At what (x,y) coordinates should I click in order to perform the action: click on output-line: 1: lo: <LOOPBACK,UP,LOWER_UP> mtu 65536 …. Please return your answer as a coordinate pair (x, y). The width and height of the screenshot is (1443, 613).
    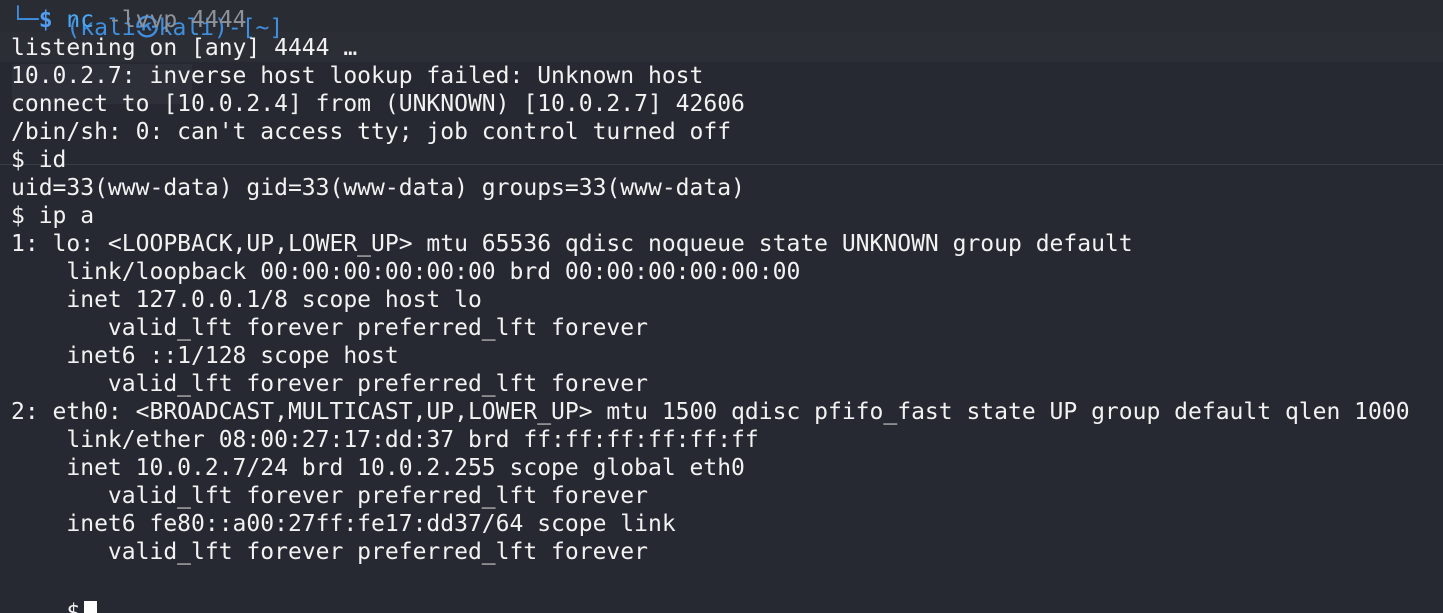
    Looking at the image, I should click on (572, 244).